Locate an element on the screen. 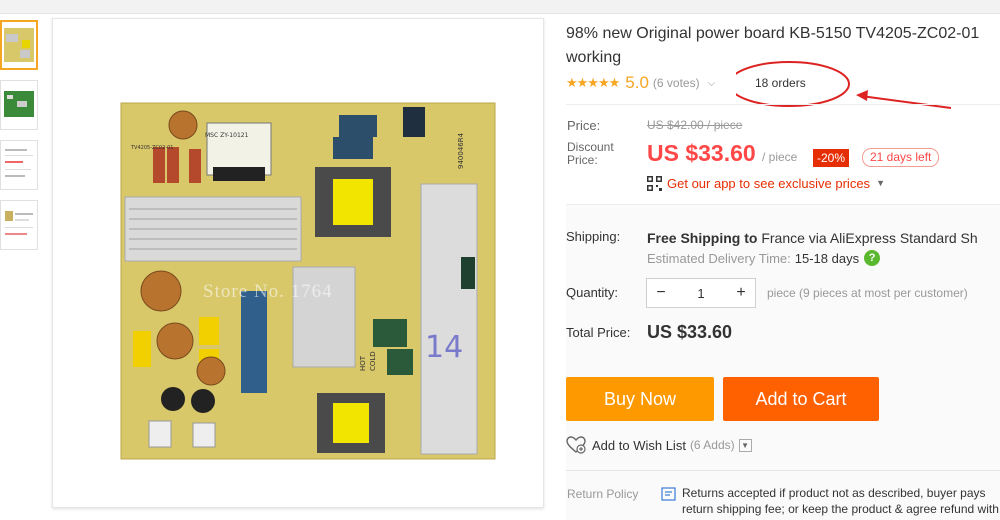  original-price: US $42.00 / piece is located at coordinates (695, 125).